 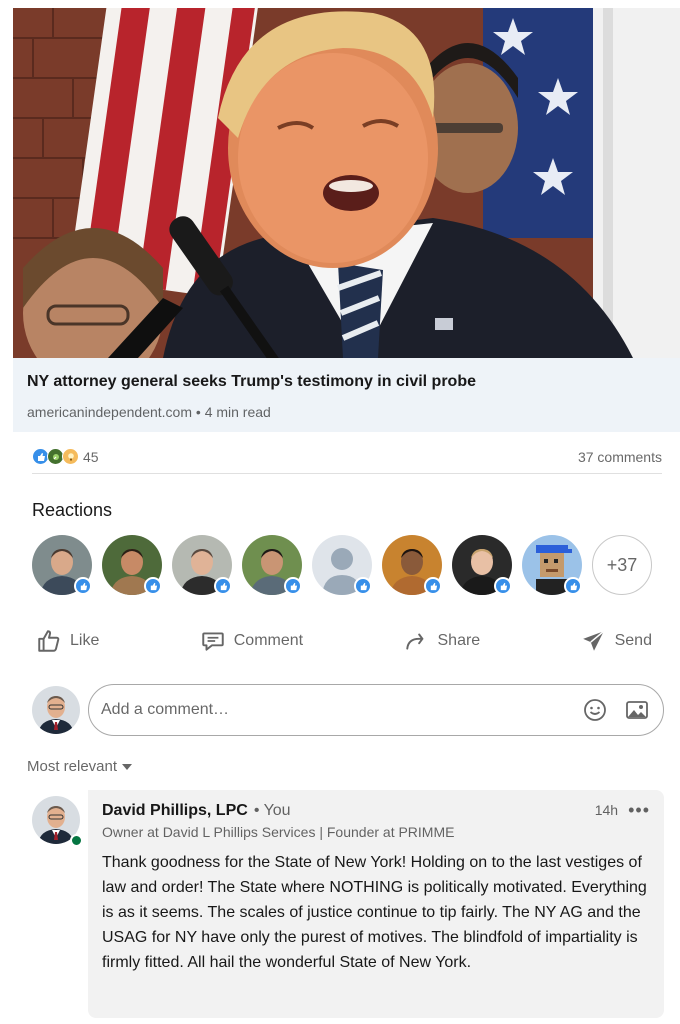 What do you see at coordinates (272, 810) in the screenshot?
I see `you-badge: • You` at bounding box center [272, 810].